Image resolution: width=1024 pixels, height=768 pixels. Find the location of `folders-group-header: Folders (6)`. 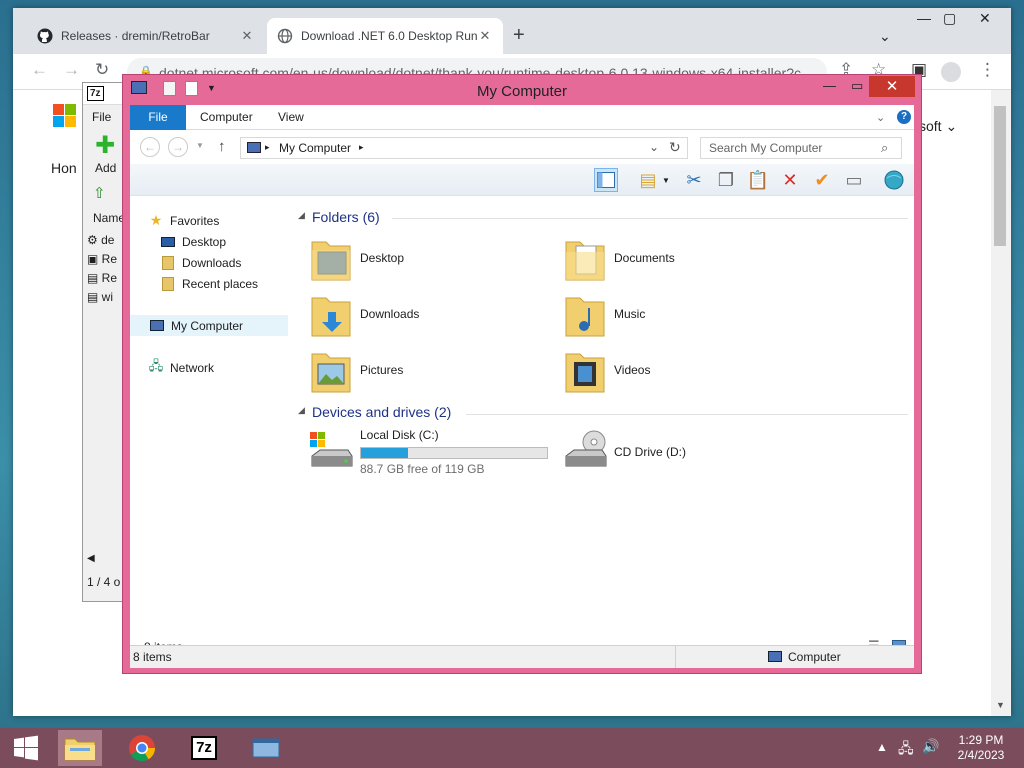

folders-group-header: Folders (6) is located at coordinates (346, 217).